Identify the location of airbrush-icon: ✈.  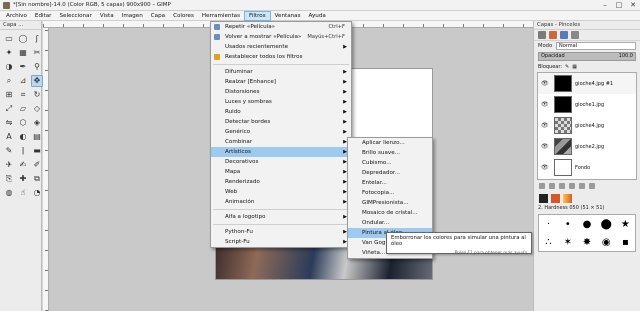
(9, 165).